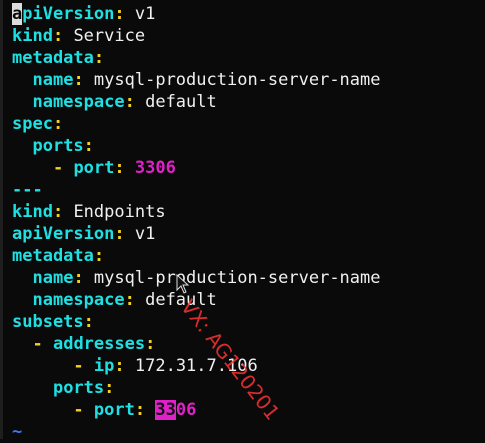  What do you see at coordinates (32, 124) in the screenshot?
I see `yaml-key: spec` at bounding box center [32, 124].